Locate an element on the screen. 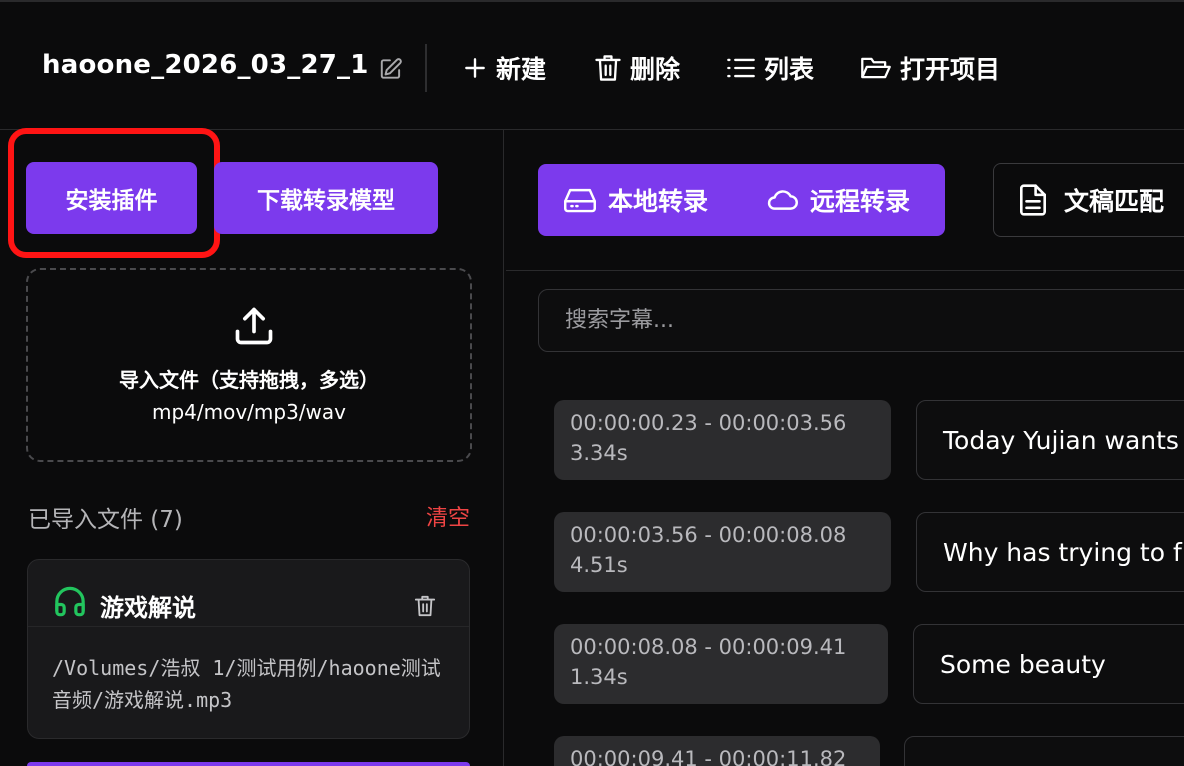 The image size is (1184, 766). segment-range: 00:00:08.08 - 00:00:09.41 is located at coordinates (708, 647).